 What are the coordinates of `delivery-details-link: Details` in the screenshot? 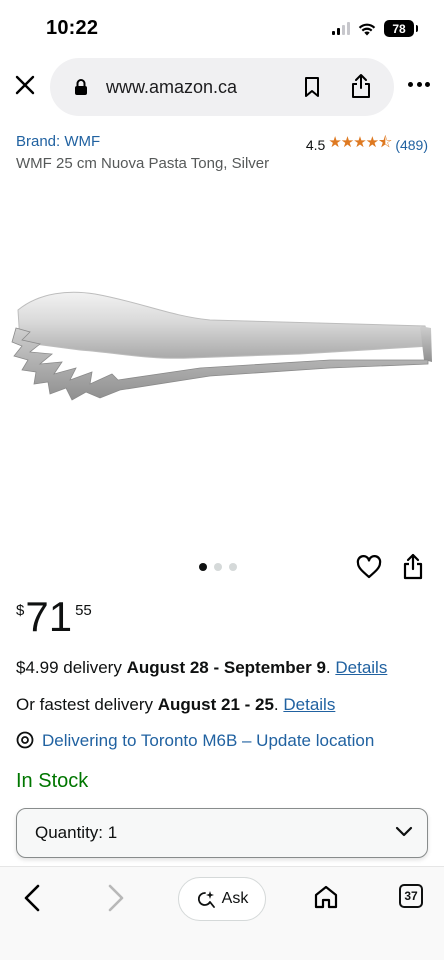 It's located at (361, 667).